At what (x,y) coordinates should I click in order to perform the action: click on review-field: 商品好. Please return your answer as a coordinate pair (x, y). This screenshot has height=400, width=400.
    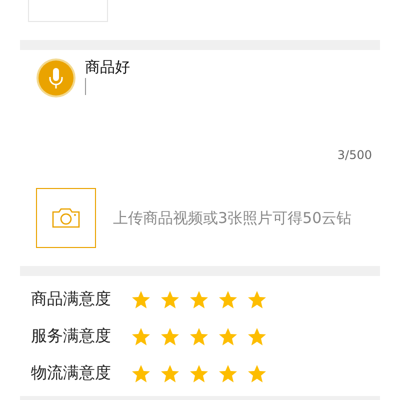
    Looking at the image, I should click on (228, 88).